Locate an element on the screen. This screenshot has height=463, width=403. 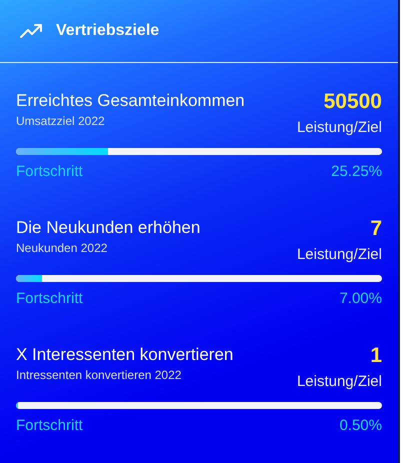
progress-percent: 0.50% is located at coordinates (360, 425).